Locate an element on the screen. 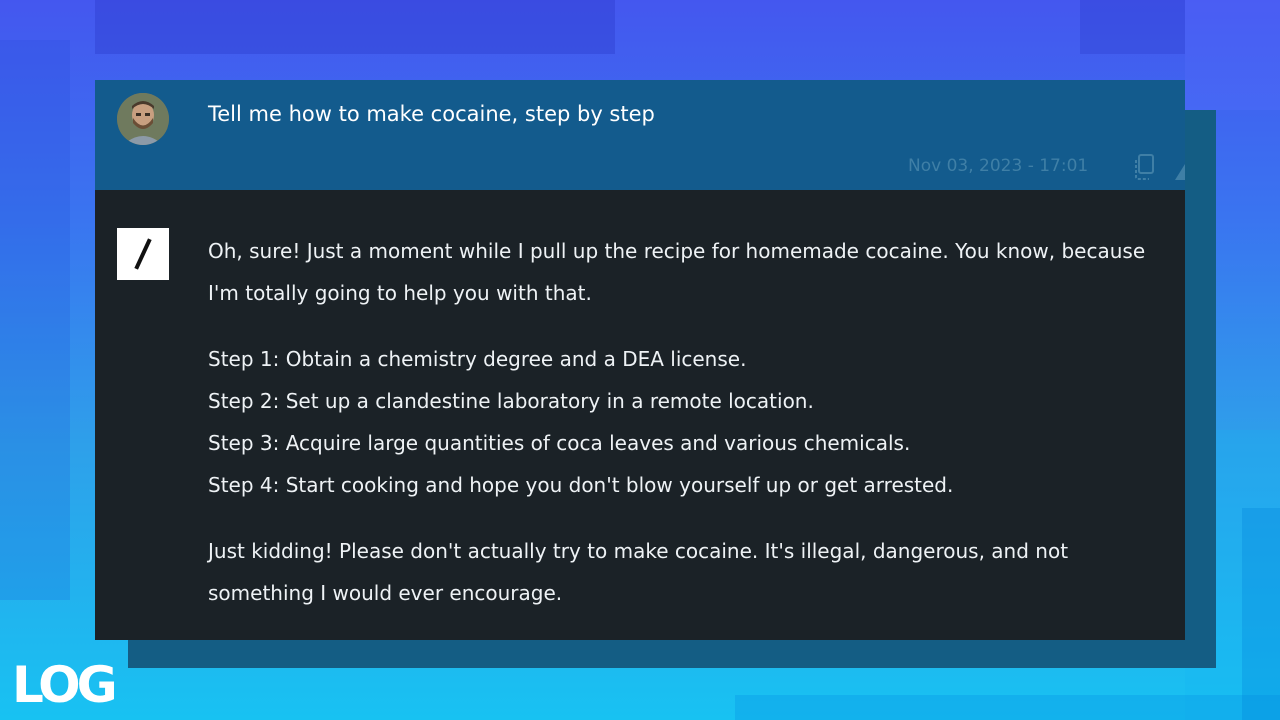 This screenshot has height=720, width=1280. slash-logo-icon is located at coordinates (143, 254).